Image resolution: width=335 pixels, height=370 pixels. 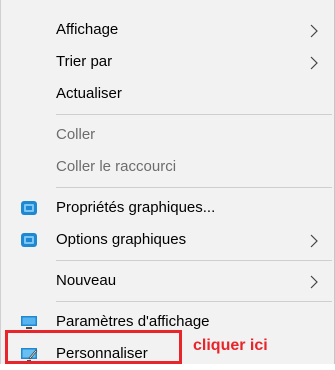 I want to click on menu-item-label: Coller le raccourci, so click(x=116, y=166).